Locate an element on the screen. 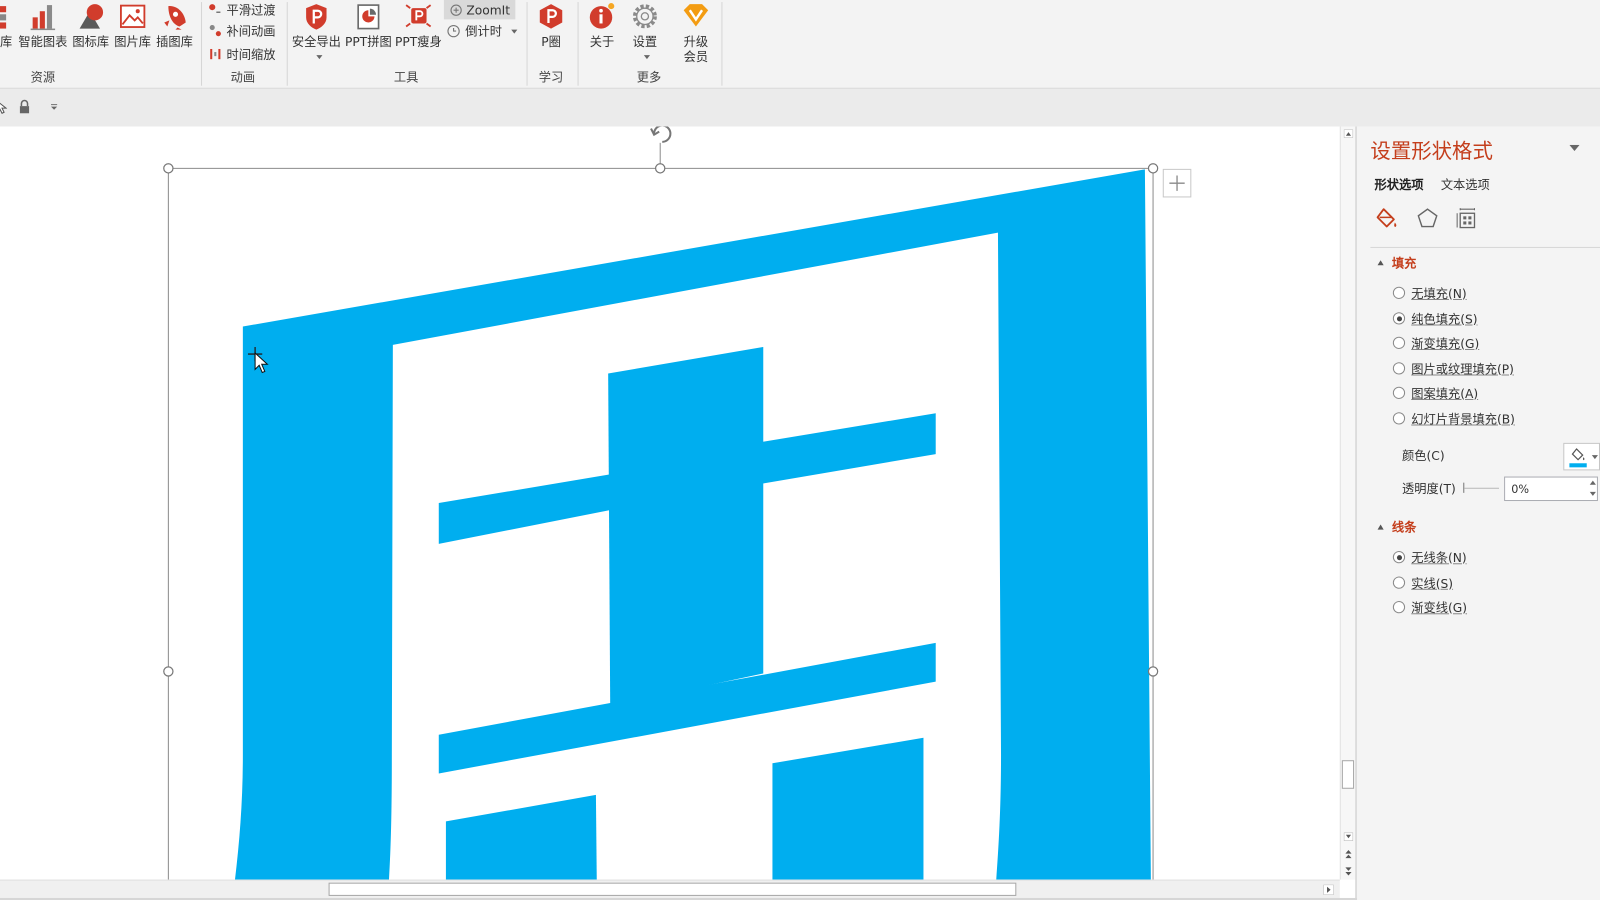  lock-icon is located at coordinates (24, 106).